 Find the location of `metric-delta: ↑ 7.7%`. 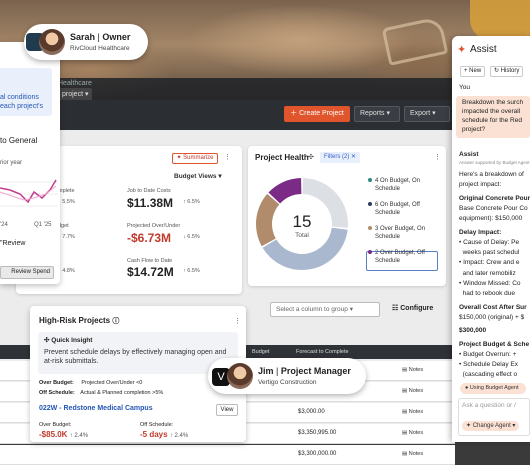

metric-delta: ↑ 7.7% is located at coordinates (66, 237).